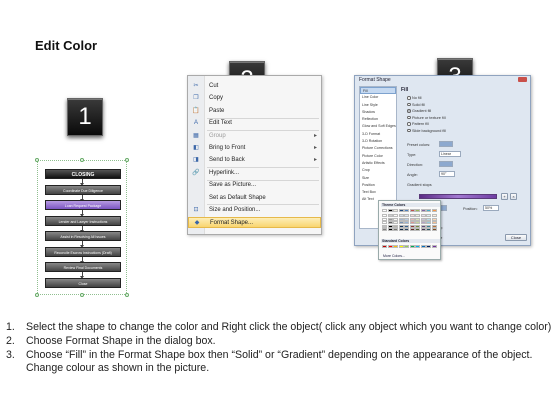 The height and width of the screenshot is (420, 560). What do you see at coordinates (217, 135) in the screenshot?
I see `menu-item-label: Group` at bounding box center [217, 135].